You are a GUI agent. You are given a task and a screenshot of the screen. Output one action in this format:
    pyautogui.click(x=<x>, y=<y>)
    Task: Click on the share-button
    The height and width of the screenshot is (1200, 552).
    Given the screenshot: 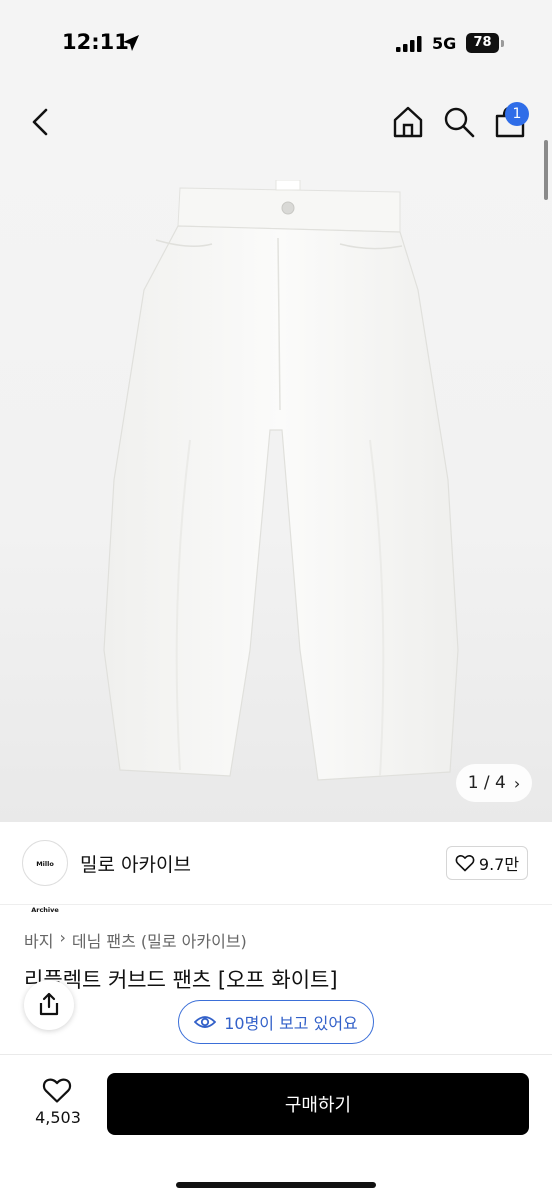 What is the action you would take?
    pyautogui.click(x=49, y=1005)
    